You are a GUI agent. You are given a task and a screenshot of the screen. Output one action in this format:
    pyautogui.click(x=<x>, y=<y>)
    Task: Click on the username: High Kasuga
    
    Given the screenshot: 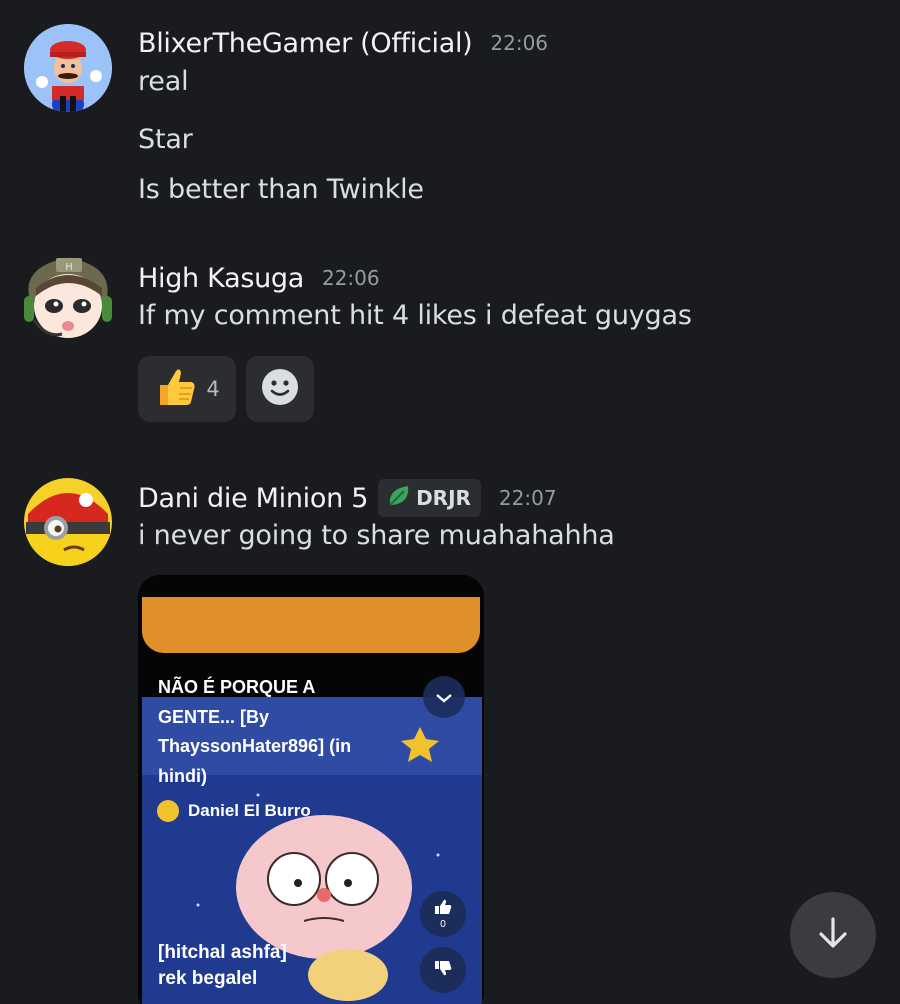 What is the action you would take?
    pyautogui.click(x=221, y=278)
    